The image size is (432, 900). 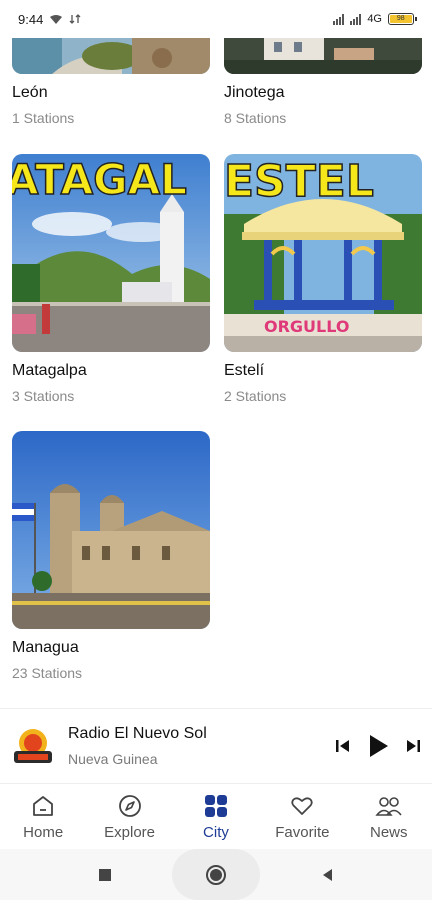 What do you see at coordinates (31, 19) in the screenshot?
I see `status-time: 9:44` at bounding box center [31, 19].